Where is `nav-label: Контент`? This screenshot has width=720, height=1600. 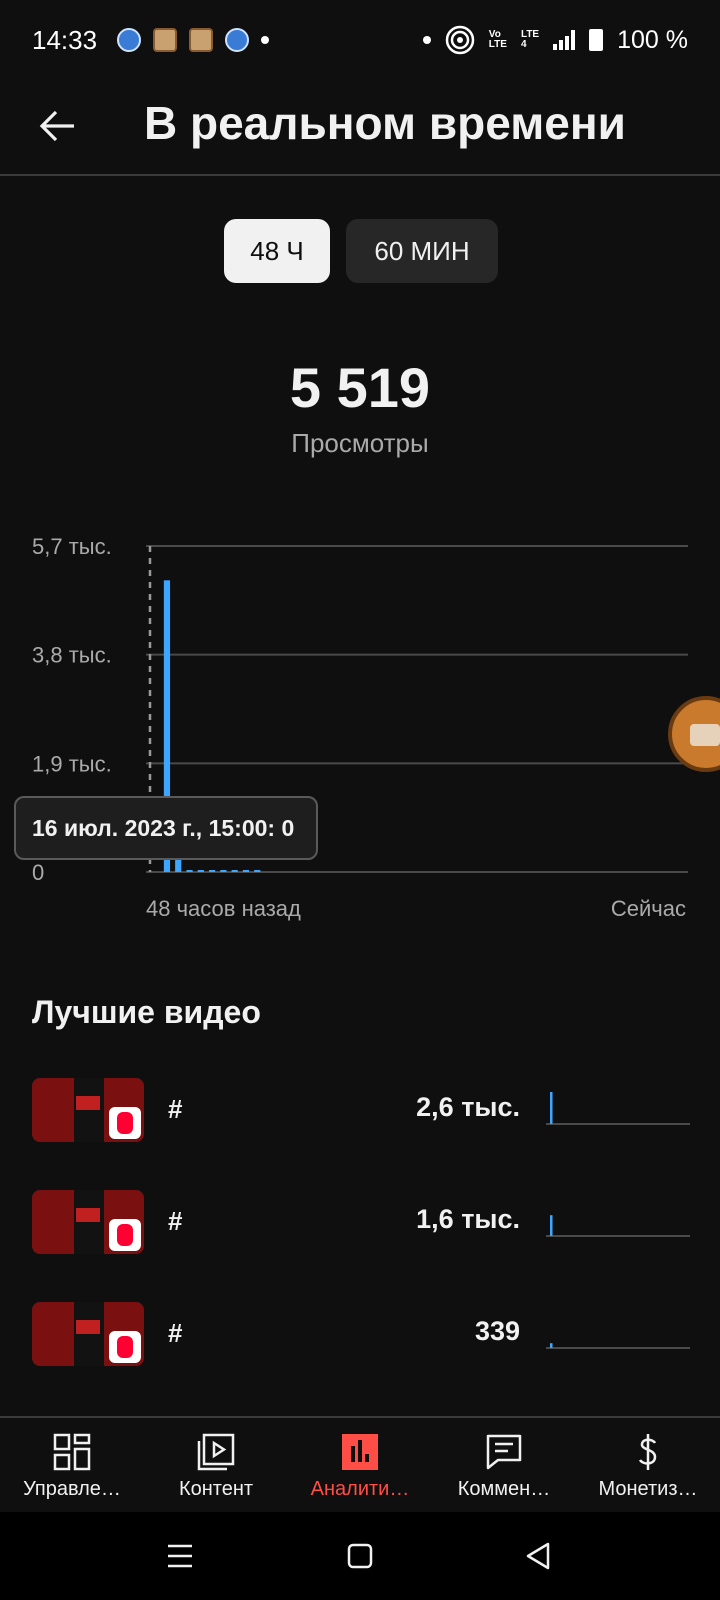
nav-label: Контент is located at coordinates (216, 1489).